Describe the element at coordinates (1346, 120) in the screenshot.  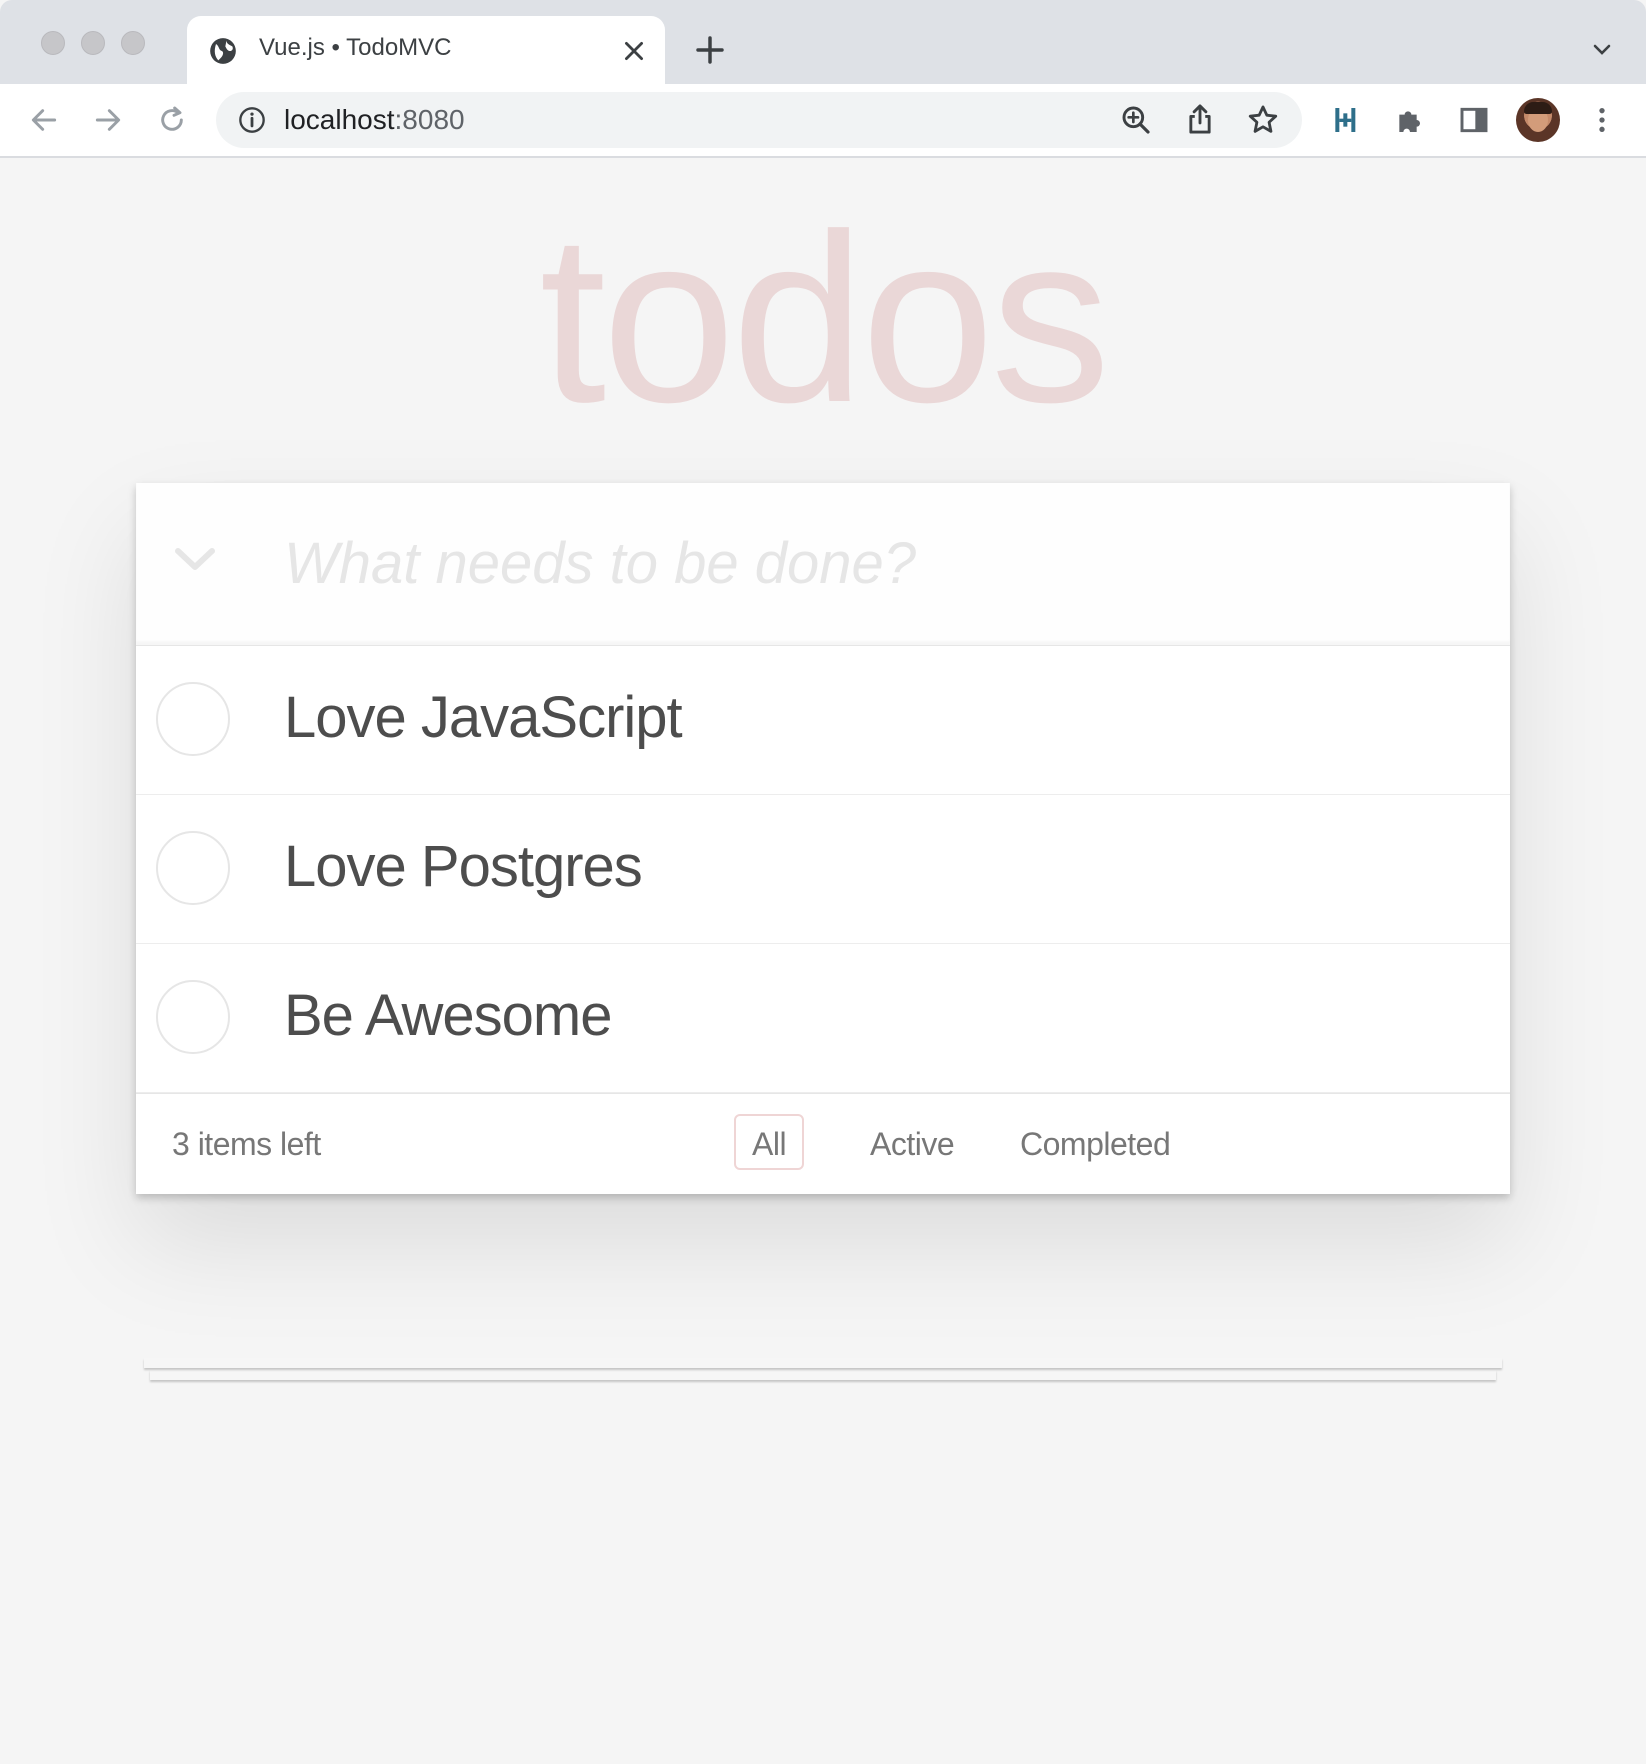
I see `extension-app-icon` at that location.